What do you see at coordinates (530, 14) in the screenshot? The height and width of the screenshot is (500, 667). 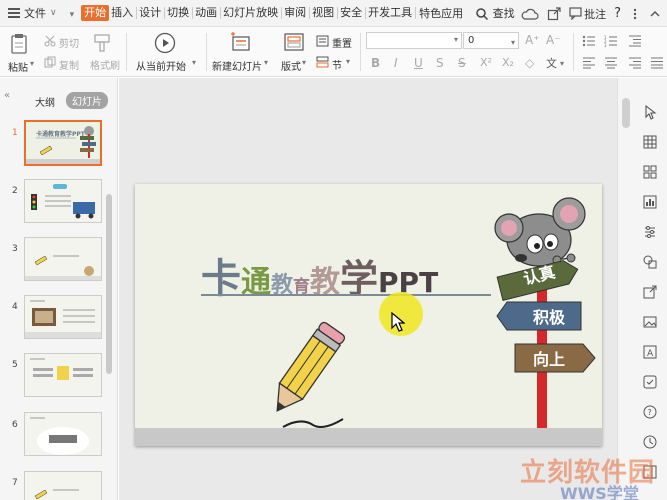 I see `cloud-icon` at bounding box center [530, 14].